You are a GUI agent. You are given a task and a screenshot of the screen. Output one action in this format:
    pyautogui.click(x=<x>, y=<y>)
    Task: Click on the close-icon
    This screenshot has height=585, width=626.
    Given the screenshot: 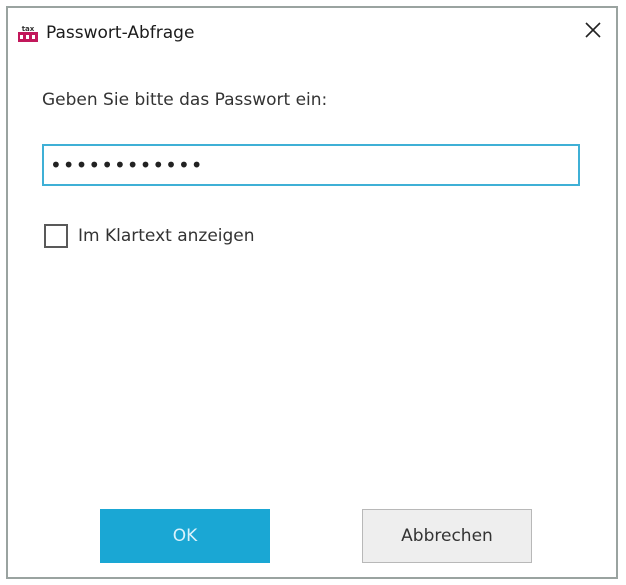 What is the action you would take?
    pyautogui.click(x=593, y=32)
    